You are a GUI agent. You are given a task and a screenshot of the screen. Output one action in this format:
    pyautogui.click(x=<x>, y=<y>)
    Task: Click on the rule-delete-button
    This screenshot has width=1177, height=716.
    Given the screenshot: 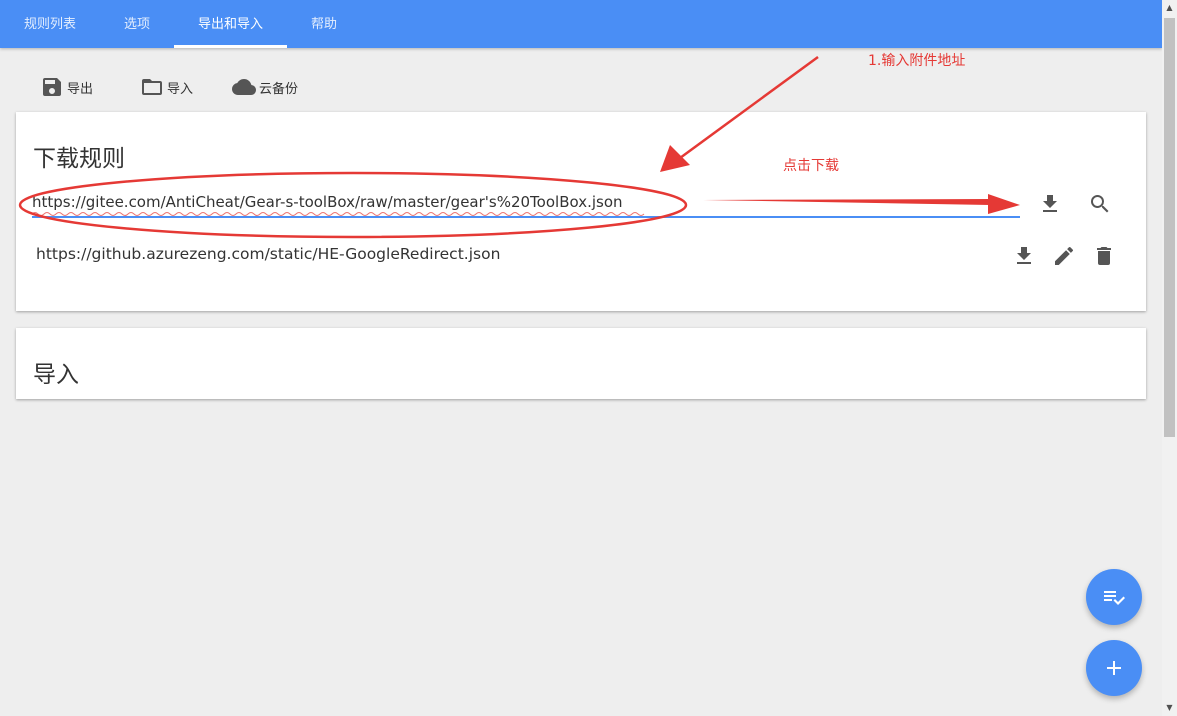 What is the action you would take?
    pyautogui.click(x=1104, y=256)
    